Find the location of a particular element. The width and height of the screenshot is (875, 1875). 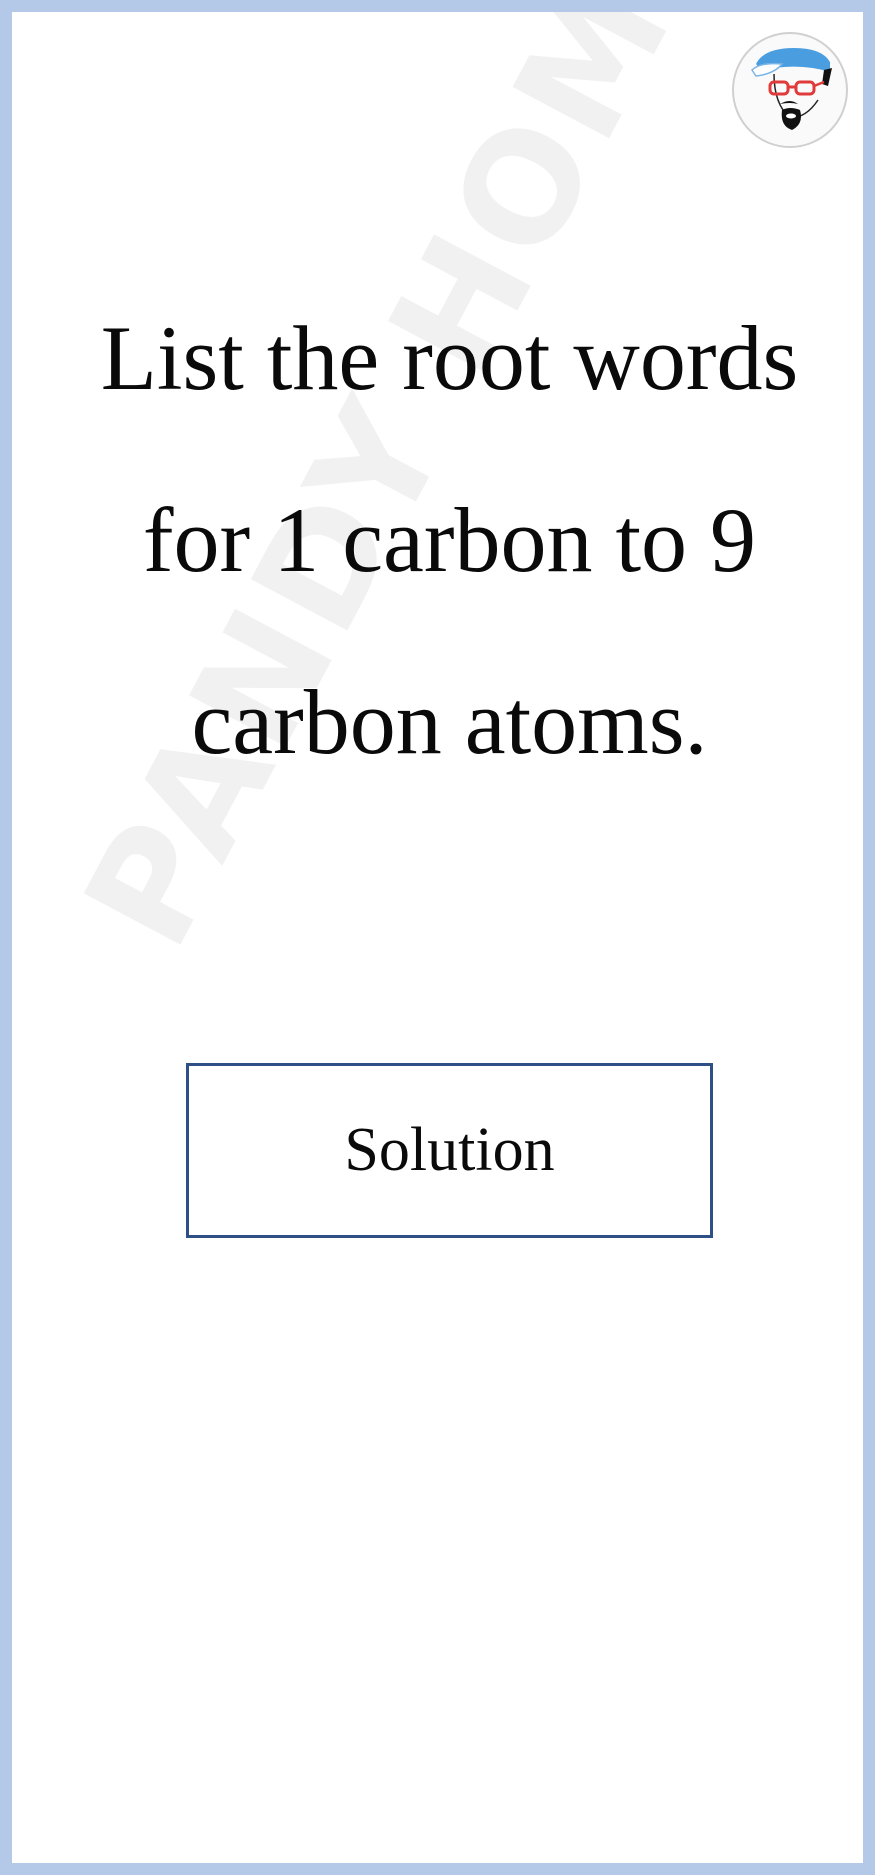

cartoon-avatar-icon is located at coordinates (791, 89).